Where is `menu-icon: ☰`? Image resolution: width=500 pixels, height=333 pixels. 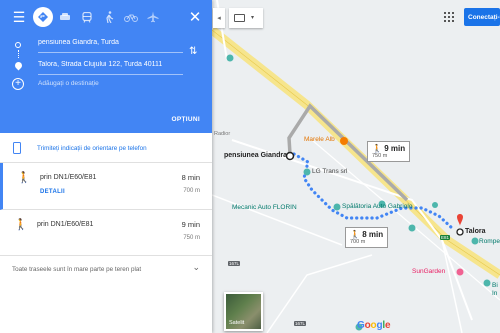 menu-icon: ☰ is located at coordinates (19, 17).